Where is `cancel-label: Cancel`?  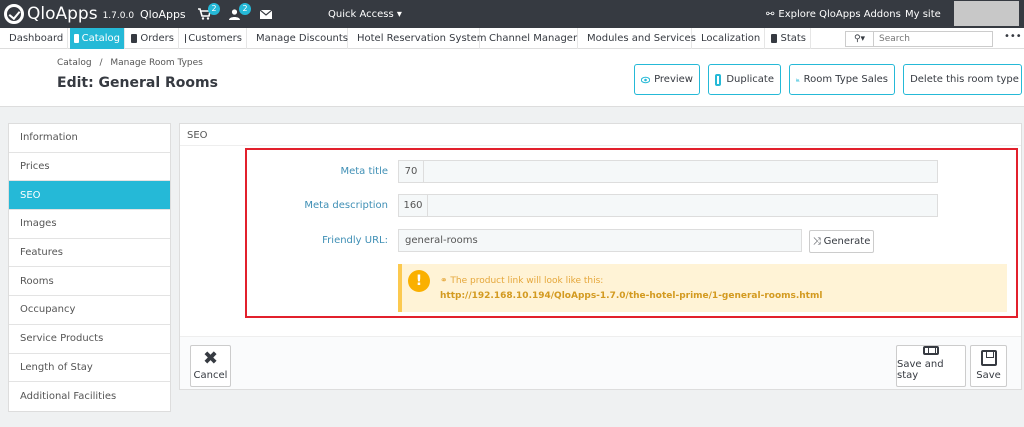
cancel-label: Cancel is located at coordinates (210, 375).